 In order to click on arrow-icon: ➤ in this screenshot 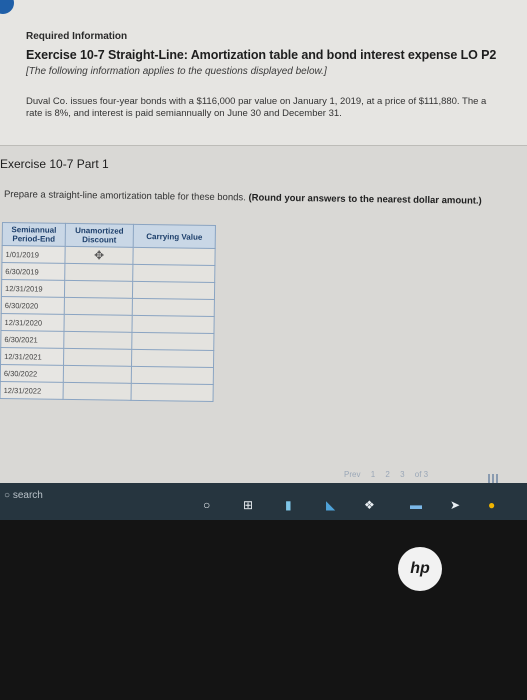, I will do `click(455, 505)`.